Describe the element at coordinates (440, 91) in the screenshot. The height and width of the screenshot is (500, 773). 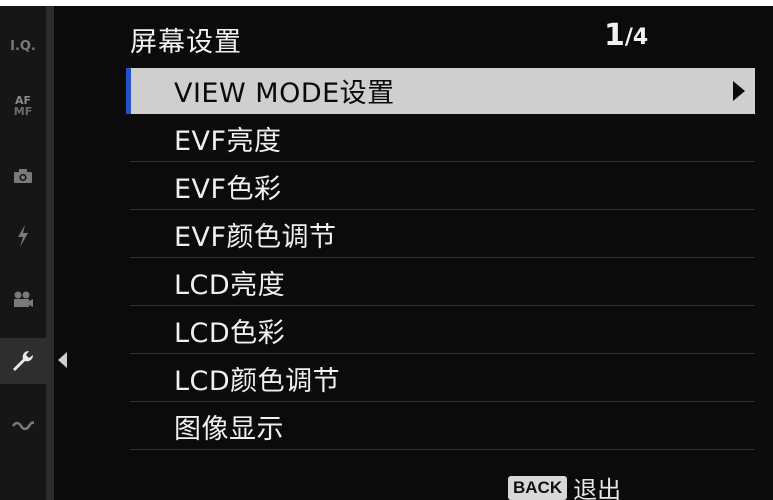
I see `menu-item-view-mode: VIEW MODE设置` at that location.